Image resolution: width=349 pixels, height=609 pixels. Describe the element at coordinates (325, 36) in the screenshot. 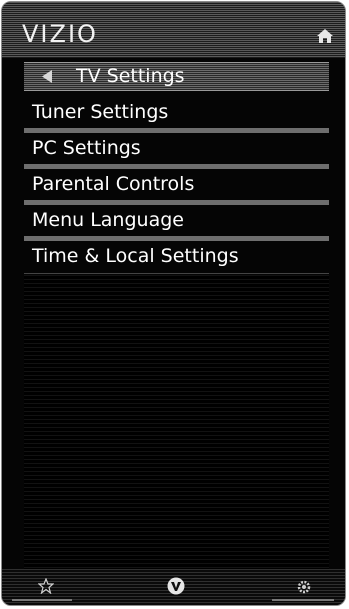

I see `home-icon` at that location.